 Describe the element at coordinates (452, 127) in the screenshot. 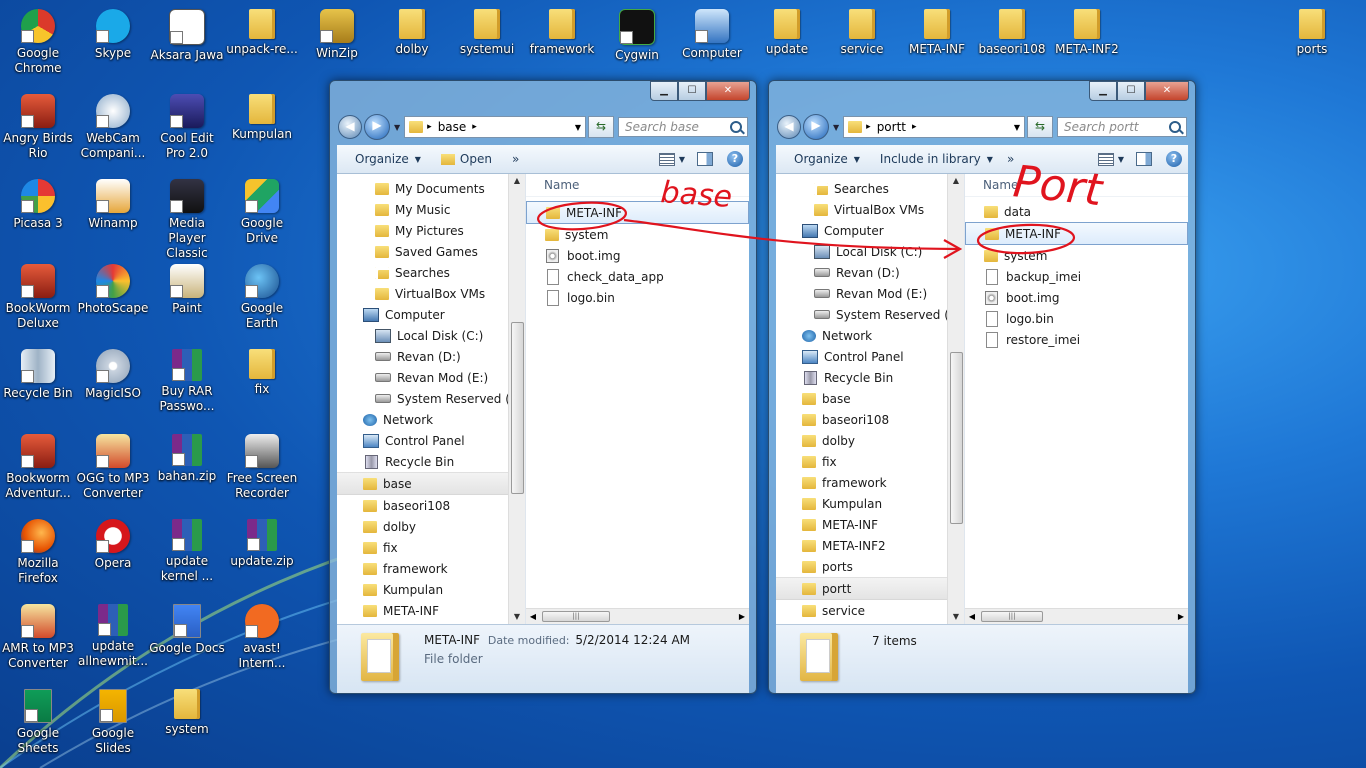

I see `breadcrumb-current: base` at that location.